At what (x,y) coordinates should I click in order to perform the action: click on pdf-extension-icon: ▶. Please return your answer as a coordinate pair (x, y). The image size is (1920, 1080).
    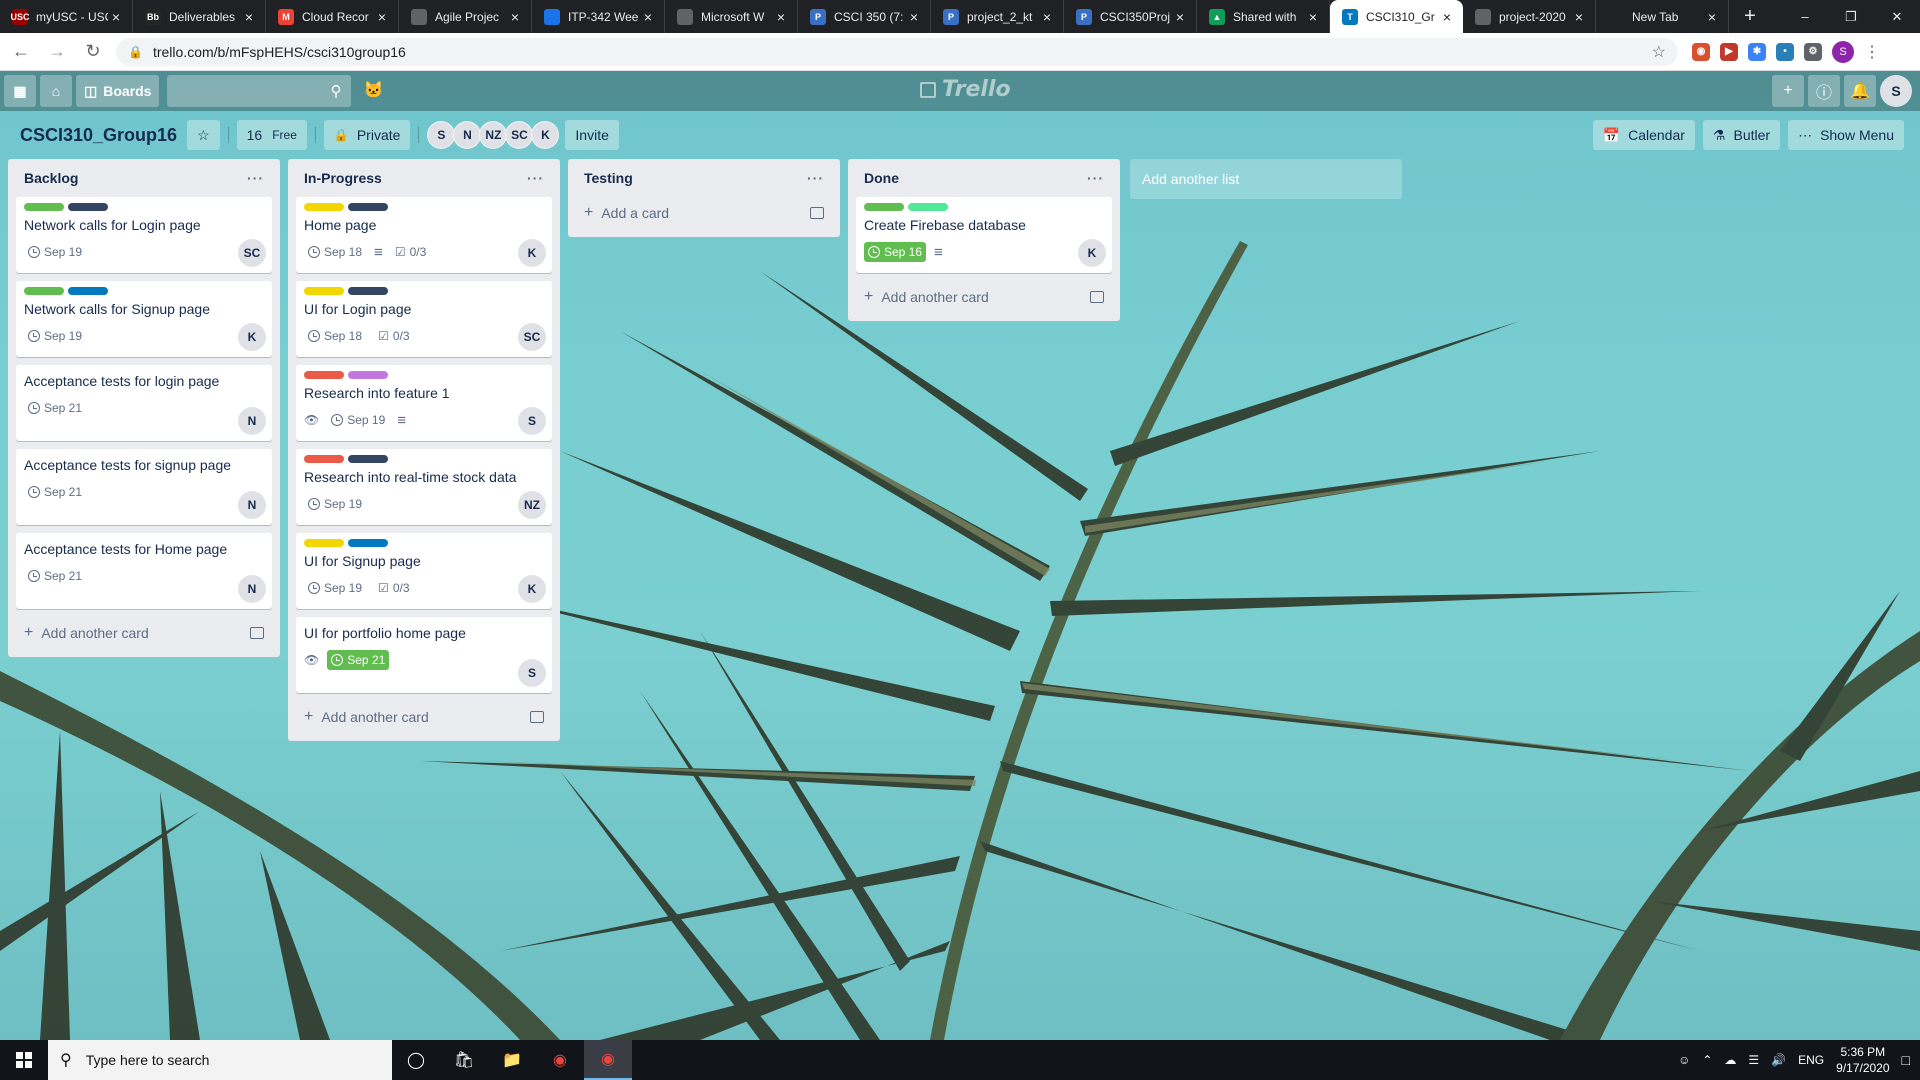
    Looking at the image, I should click on (1729, 51).